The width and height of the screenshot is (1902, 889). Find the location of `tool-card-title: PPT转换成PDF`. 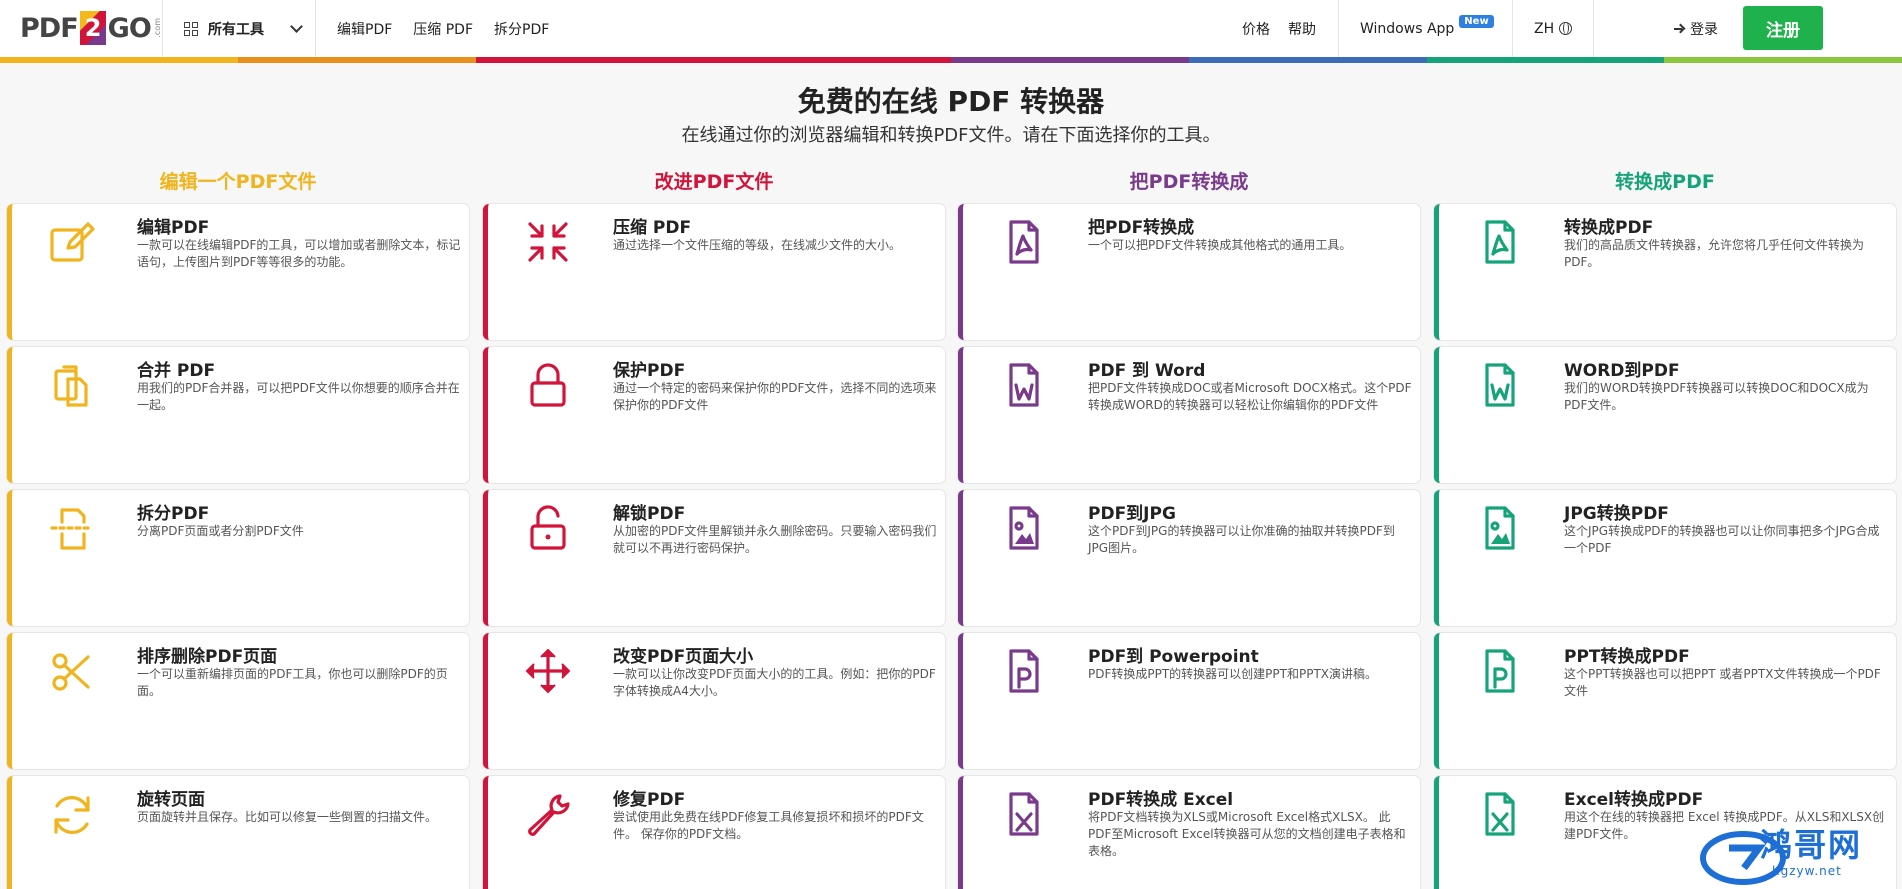

tool-card-title: PPT转换成PDF is located at coordinates (1627, 657).